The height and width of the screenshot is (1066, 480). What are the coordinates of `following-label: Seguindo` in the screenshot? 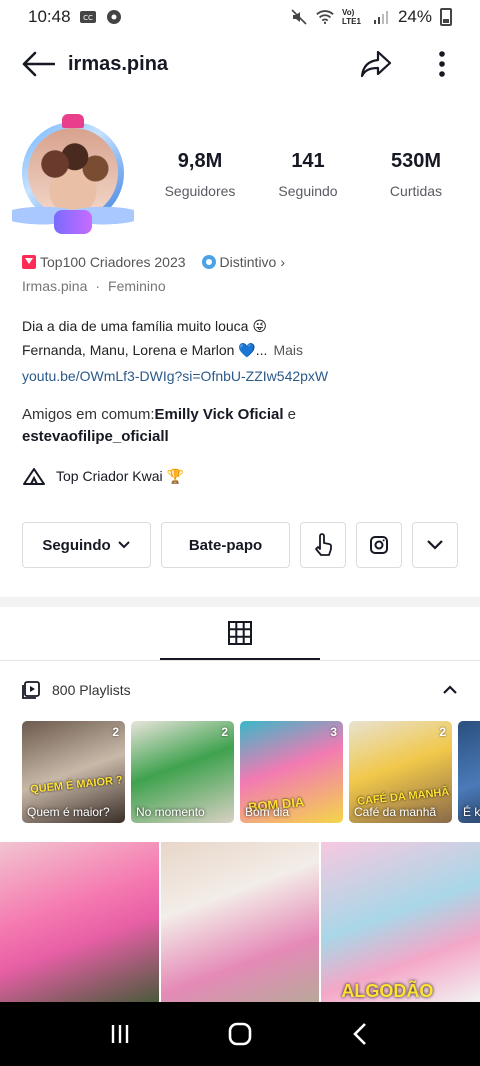 It's located at (76, 545).